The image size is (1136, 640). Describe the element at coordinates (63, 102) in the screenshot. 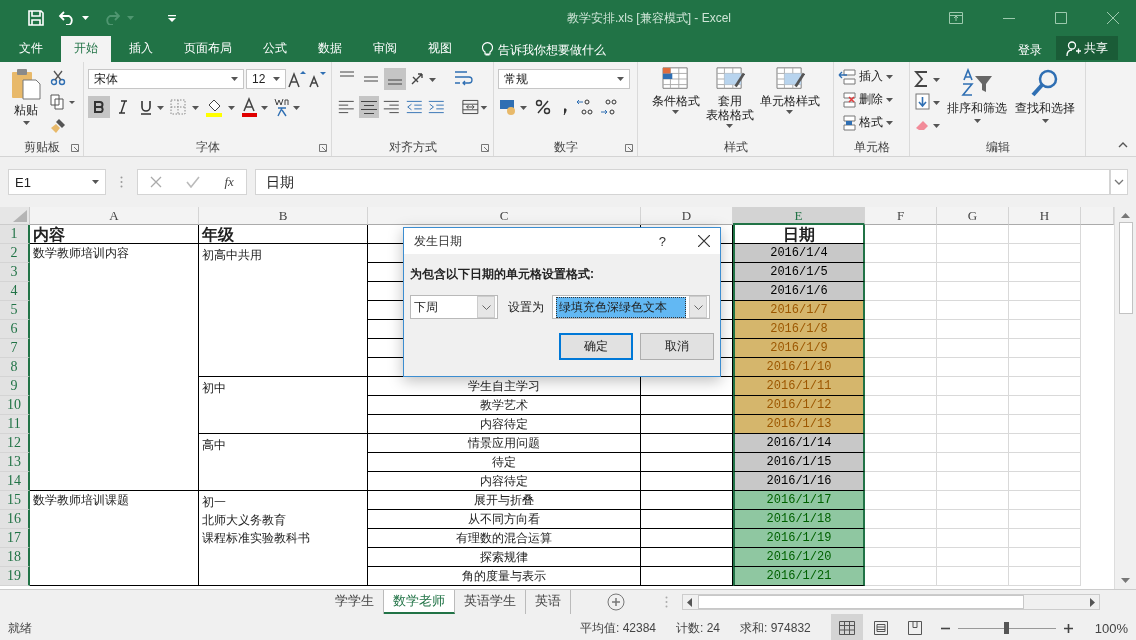

I see `copy-icon` at that location.